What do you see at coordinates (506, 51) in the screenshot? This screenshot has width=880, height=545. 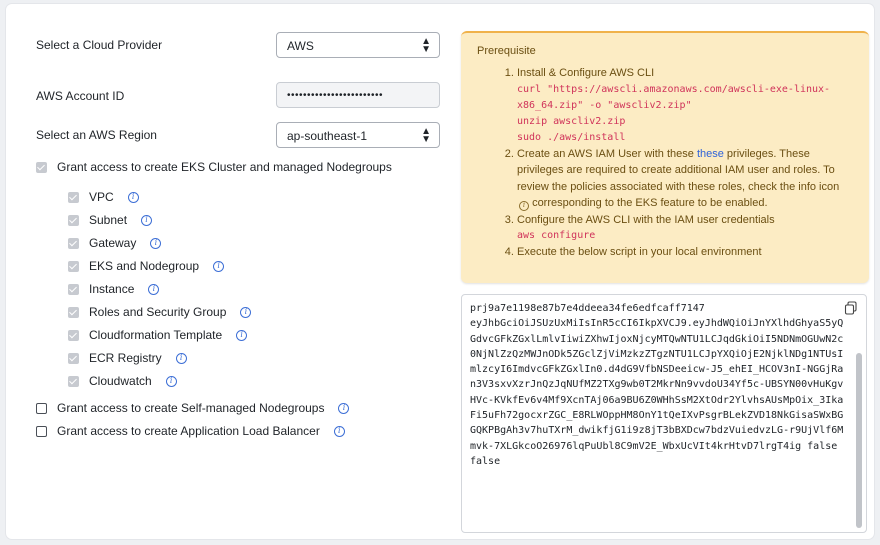 I see `prerequisite-title: Prerequisite` at bounding box center [506, 51].